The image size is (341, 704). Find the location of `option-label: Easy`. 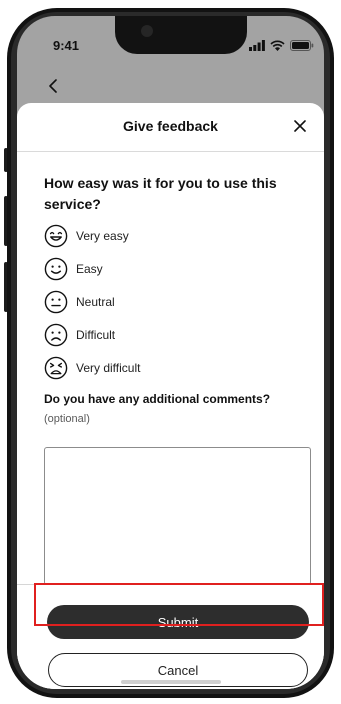

option-label: Easy is located at coordinates (89, 269).